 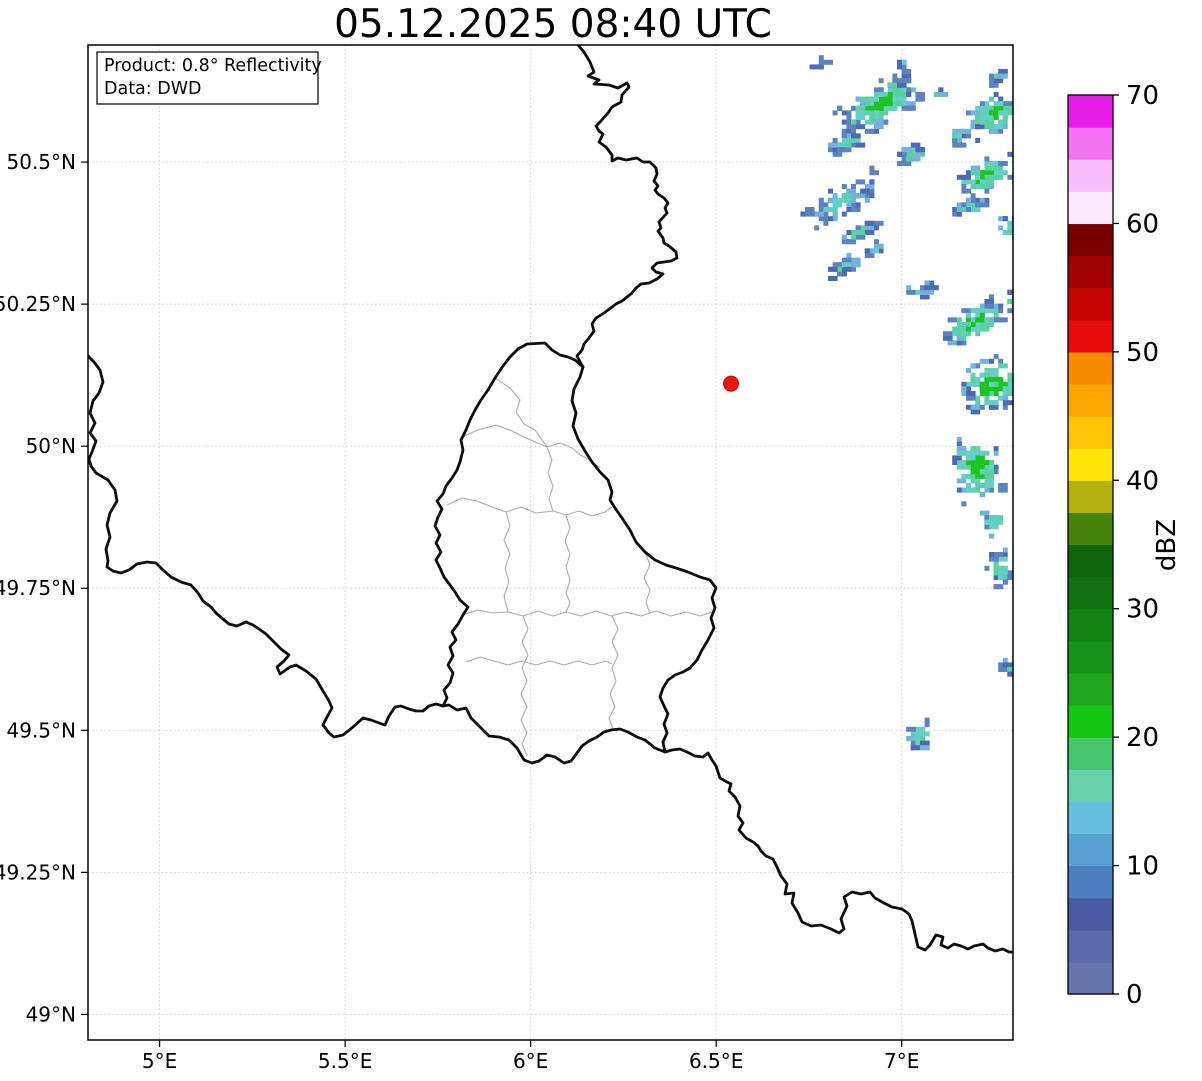 I want to click on colorbar-tick-label: 30, so click(x=1142, y=610).